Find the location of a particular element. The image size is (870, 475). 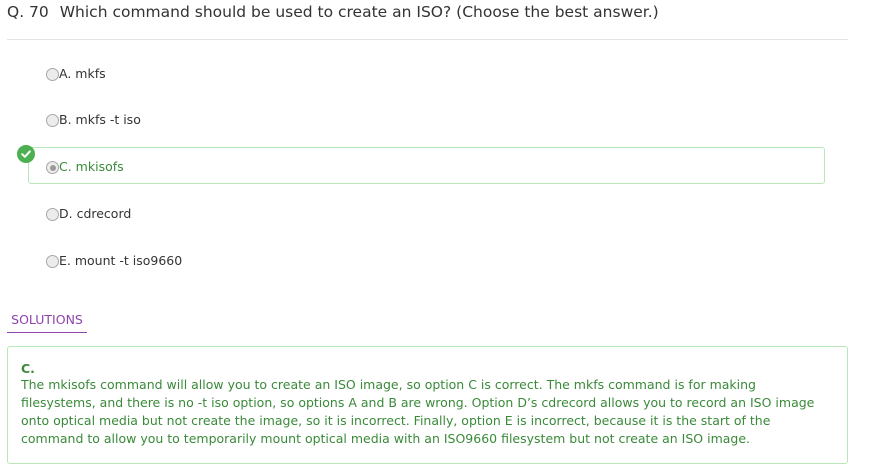

check-circle-icon is located at coordinates (26, 154).